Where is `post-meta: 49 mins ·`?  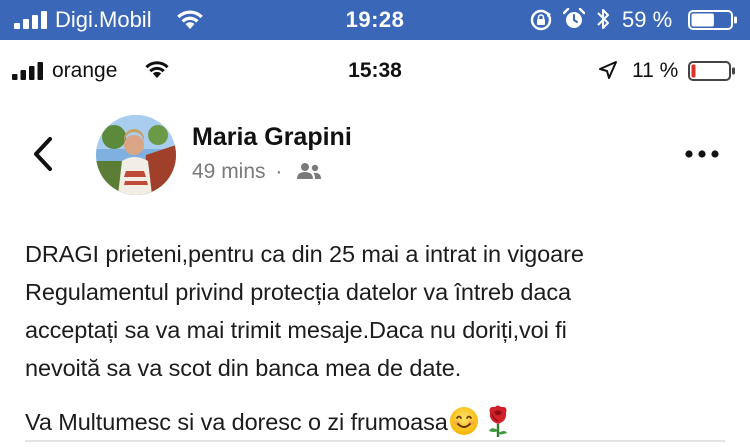
post-meta: 49 mins · is located at coordinates (257, 172).